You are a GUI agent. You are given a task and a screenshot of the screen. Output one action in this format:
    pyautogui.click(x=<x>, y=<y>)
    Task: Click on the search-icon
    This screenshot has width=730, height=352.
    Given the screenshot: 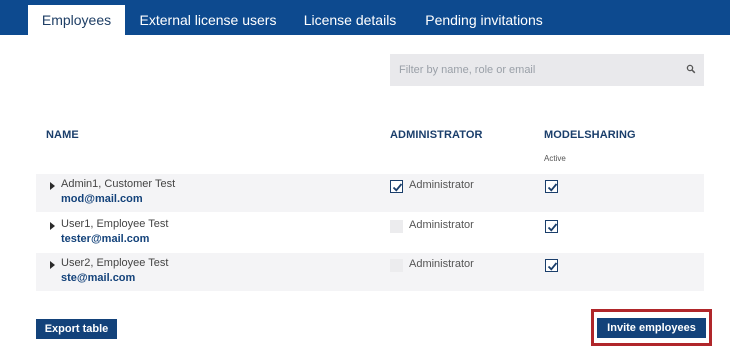 What is the action you would take?
    pyautogui.click(x=691, y=69)
    